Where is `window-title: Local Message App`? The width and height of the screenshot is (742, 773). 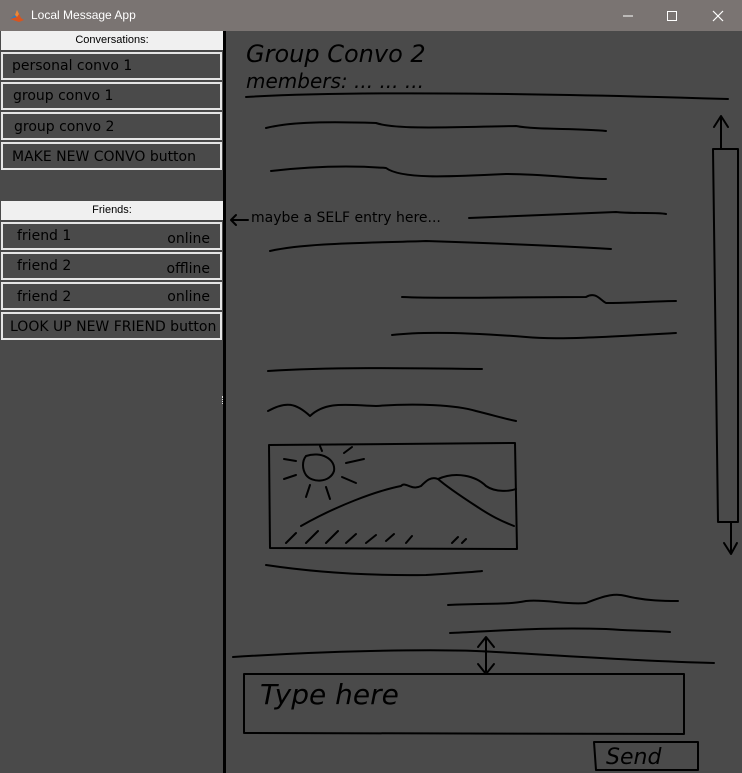 window-title: Local Message App is located at coordinates (83, 15).